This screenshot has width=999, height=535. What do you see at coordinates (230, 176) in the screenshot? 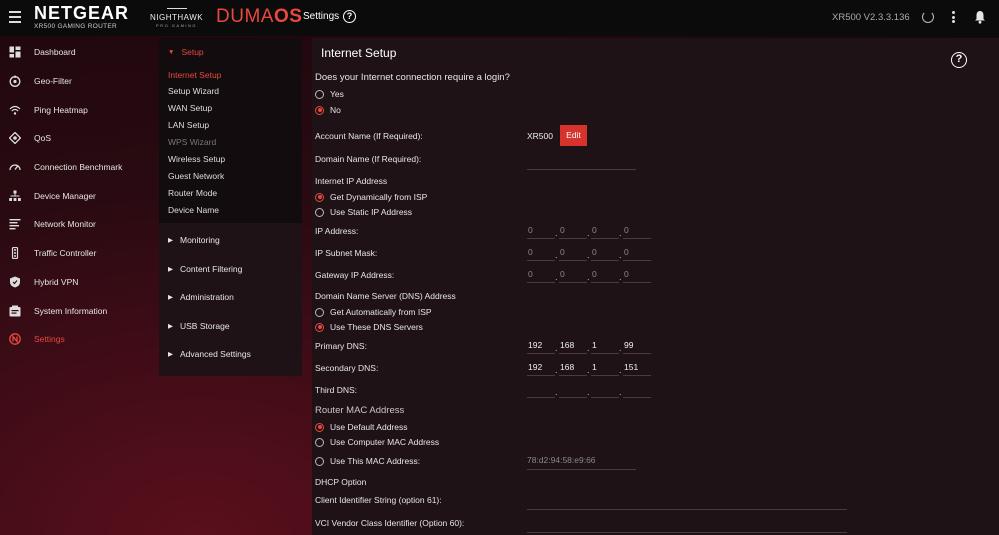
I see `subnav-item-guest-network: Guest Network` at bounding box center [230, 176].